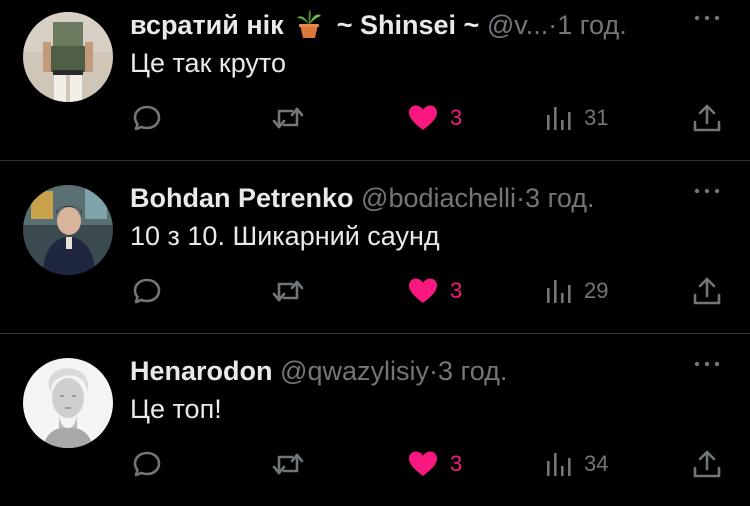 The image size is (750, 506). I want to click on tweet-header: Henarodon @qwazylisiy·3 год., so click(410, 371).